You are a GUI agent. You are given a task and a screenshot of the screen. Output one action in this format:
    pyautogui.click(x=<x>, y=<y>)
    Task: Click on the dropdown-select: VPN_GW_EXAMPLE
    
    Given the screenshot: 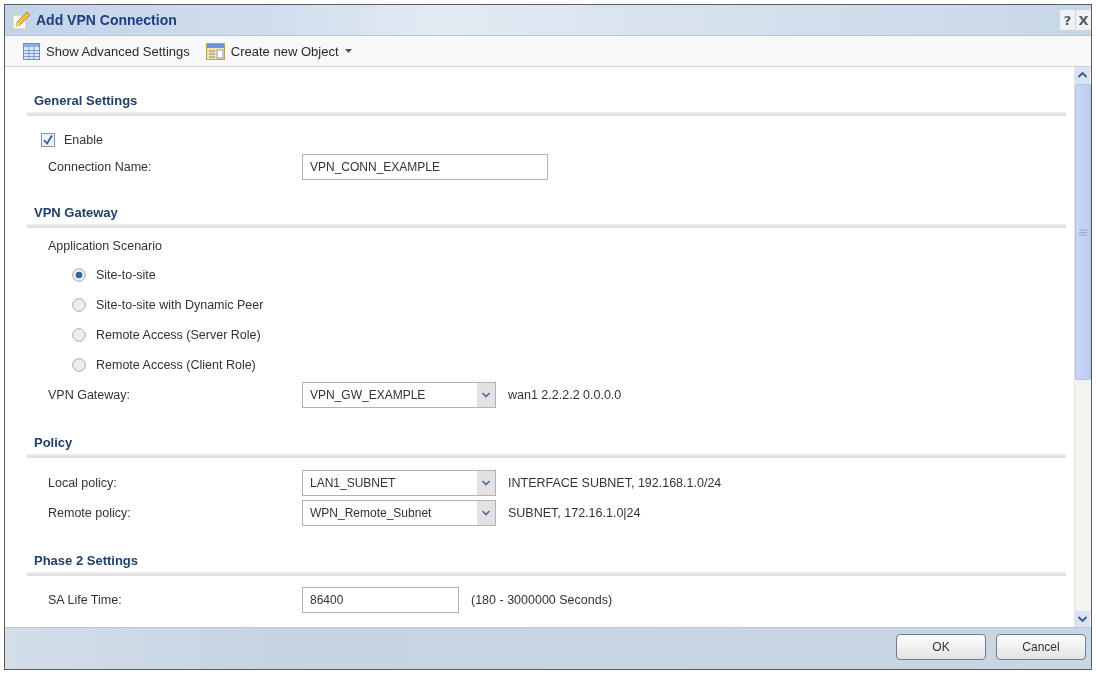 What is the action you would take?
    pyautogui.click(x=399, y=395)
    